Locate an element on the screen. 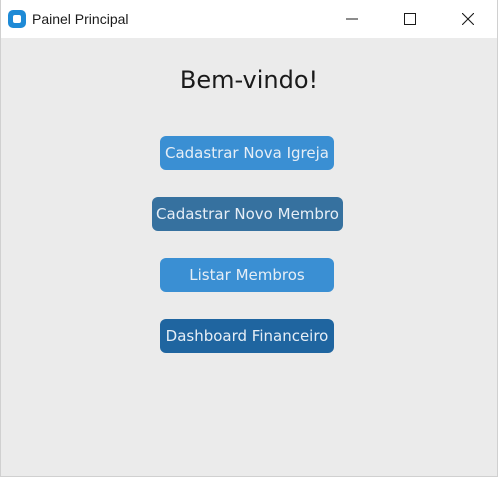  window-title: Painel Principal is located at coordinates (80, 19).